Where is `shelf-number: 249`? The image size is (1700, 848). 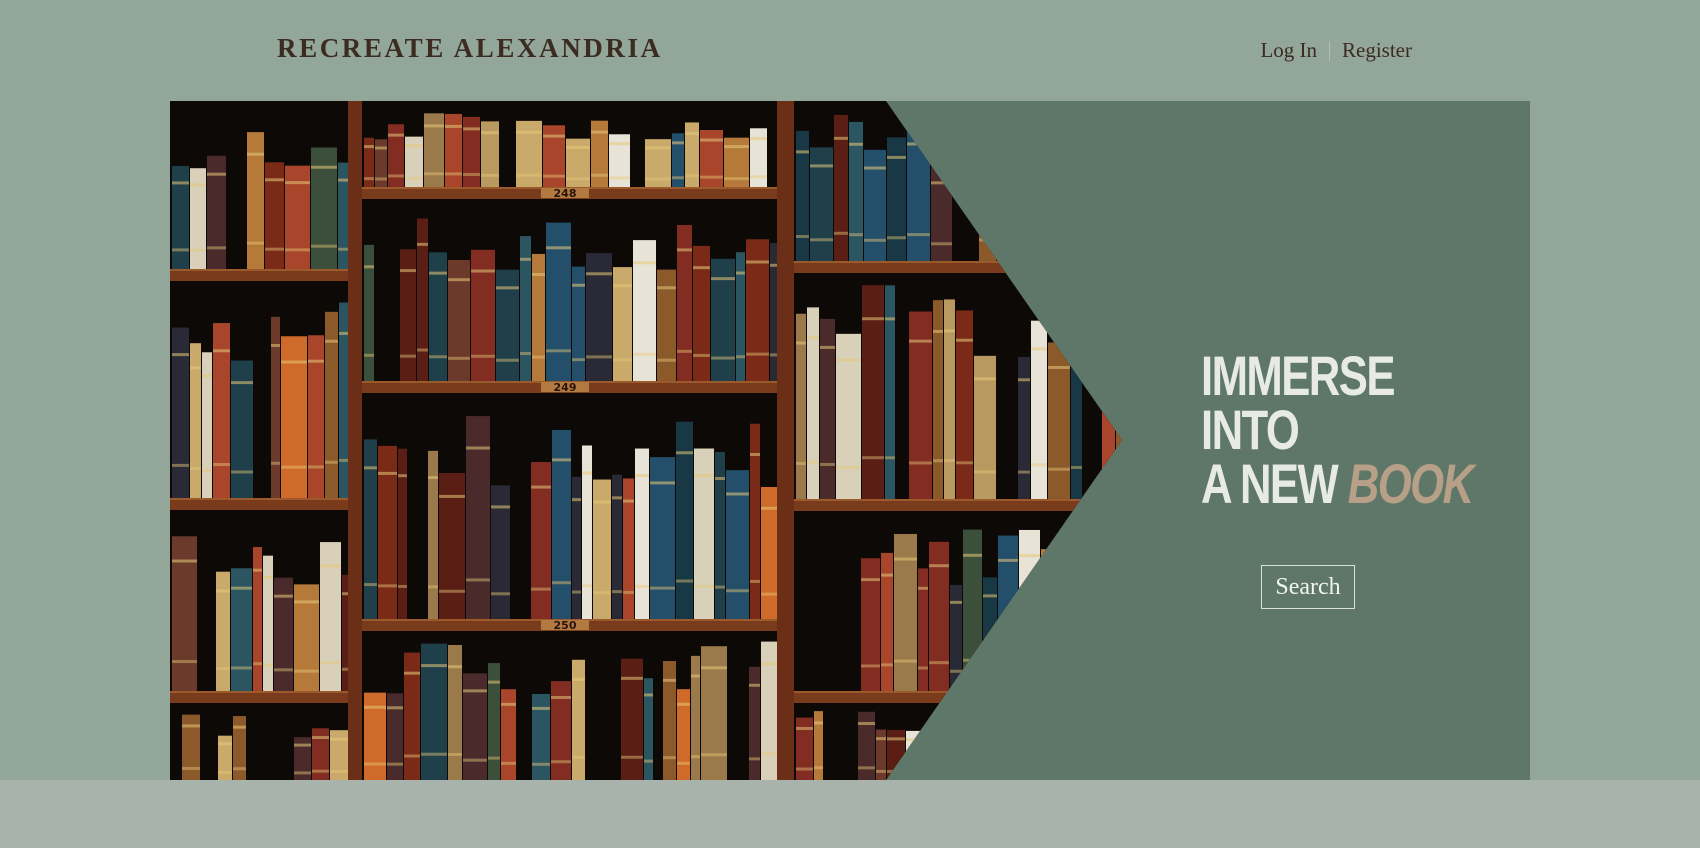 shelf-number: 249 is located at coordinates (565, 387).